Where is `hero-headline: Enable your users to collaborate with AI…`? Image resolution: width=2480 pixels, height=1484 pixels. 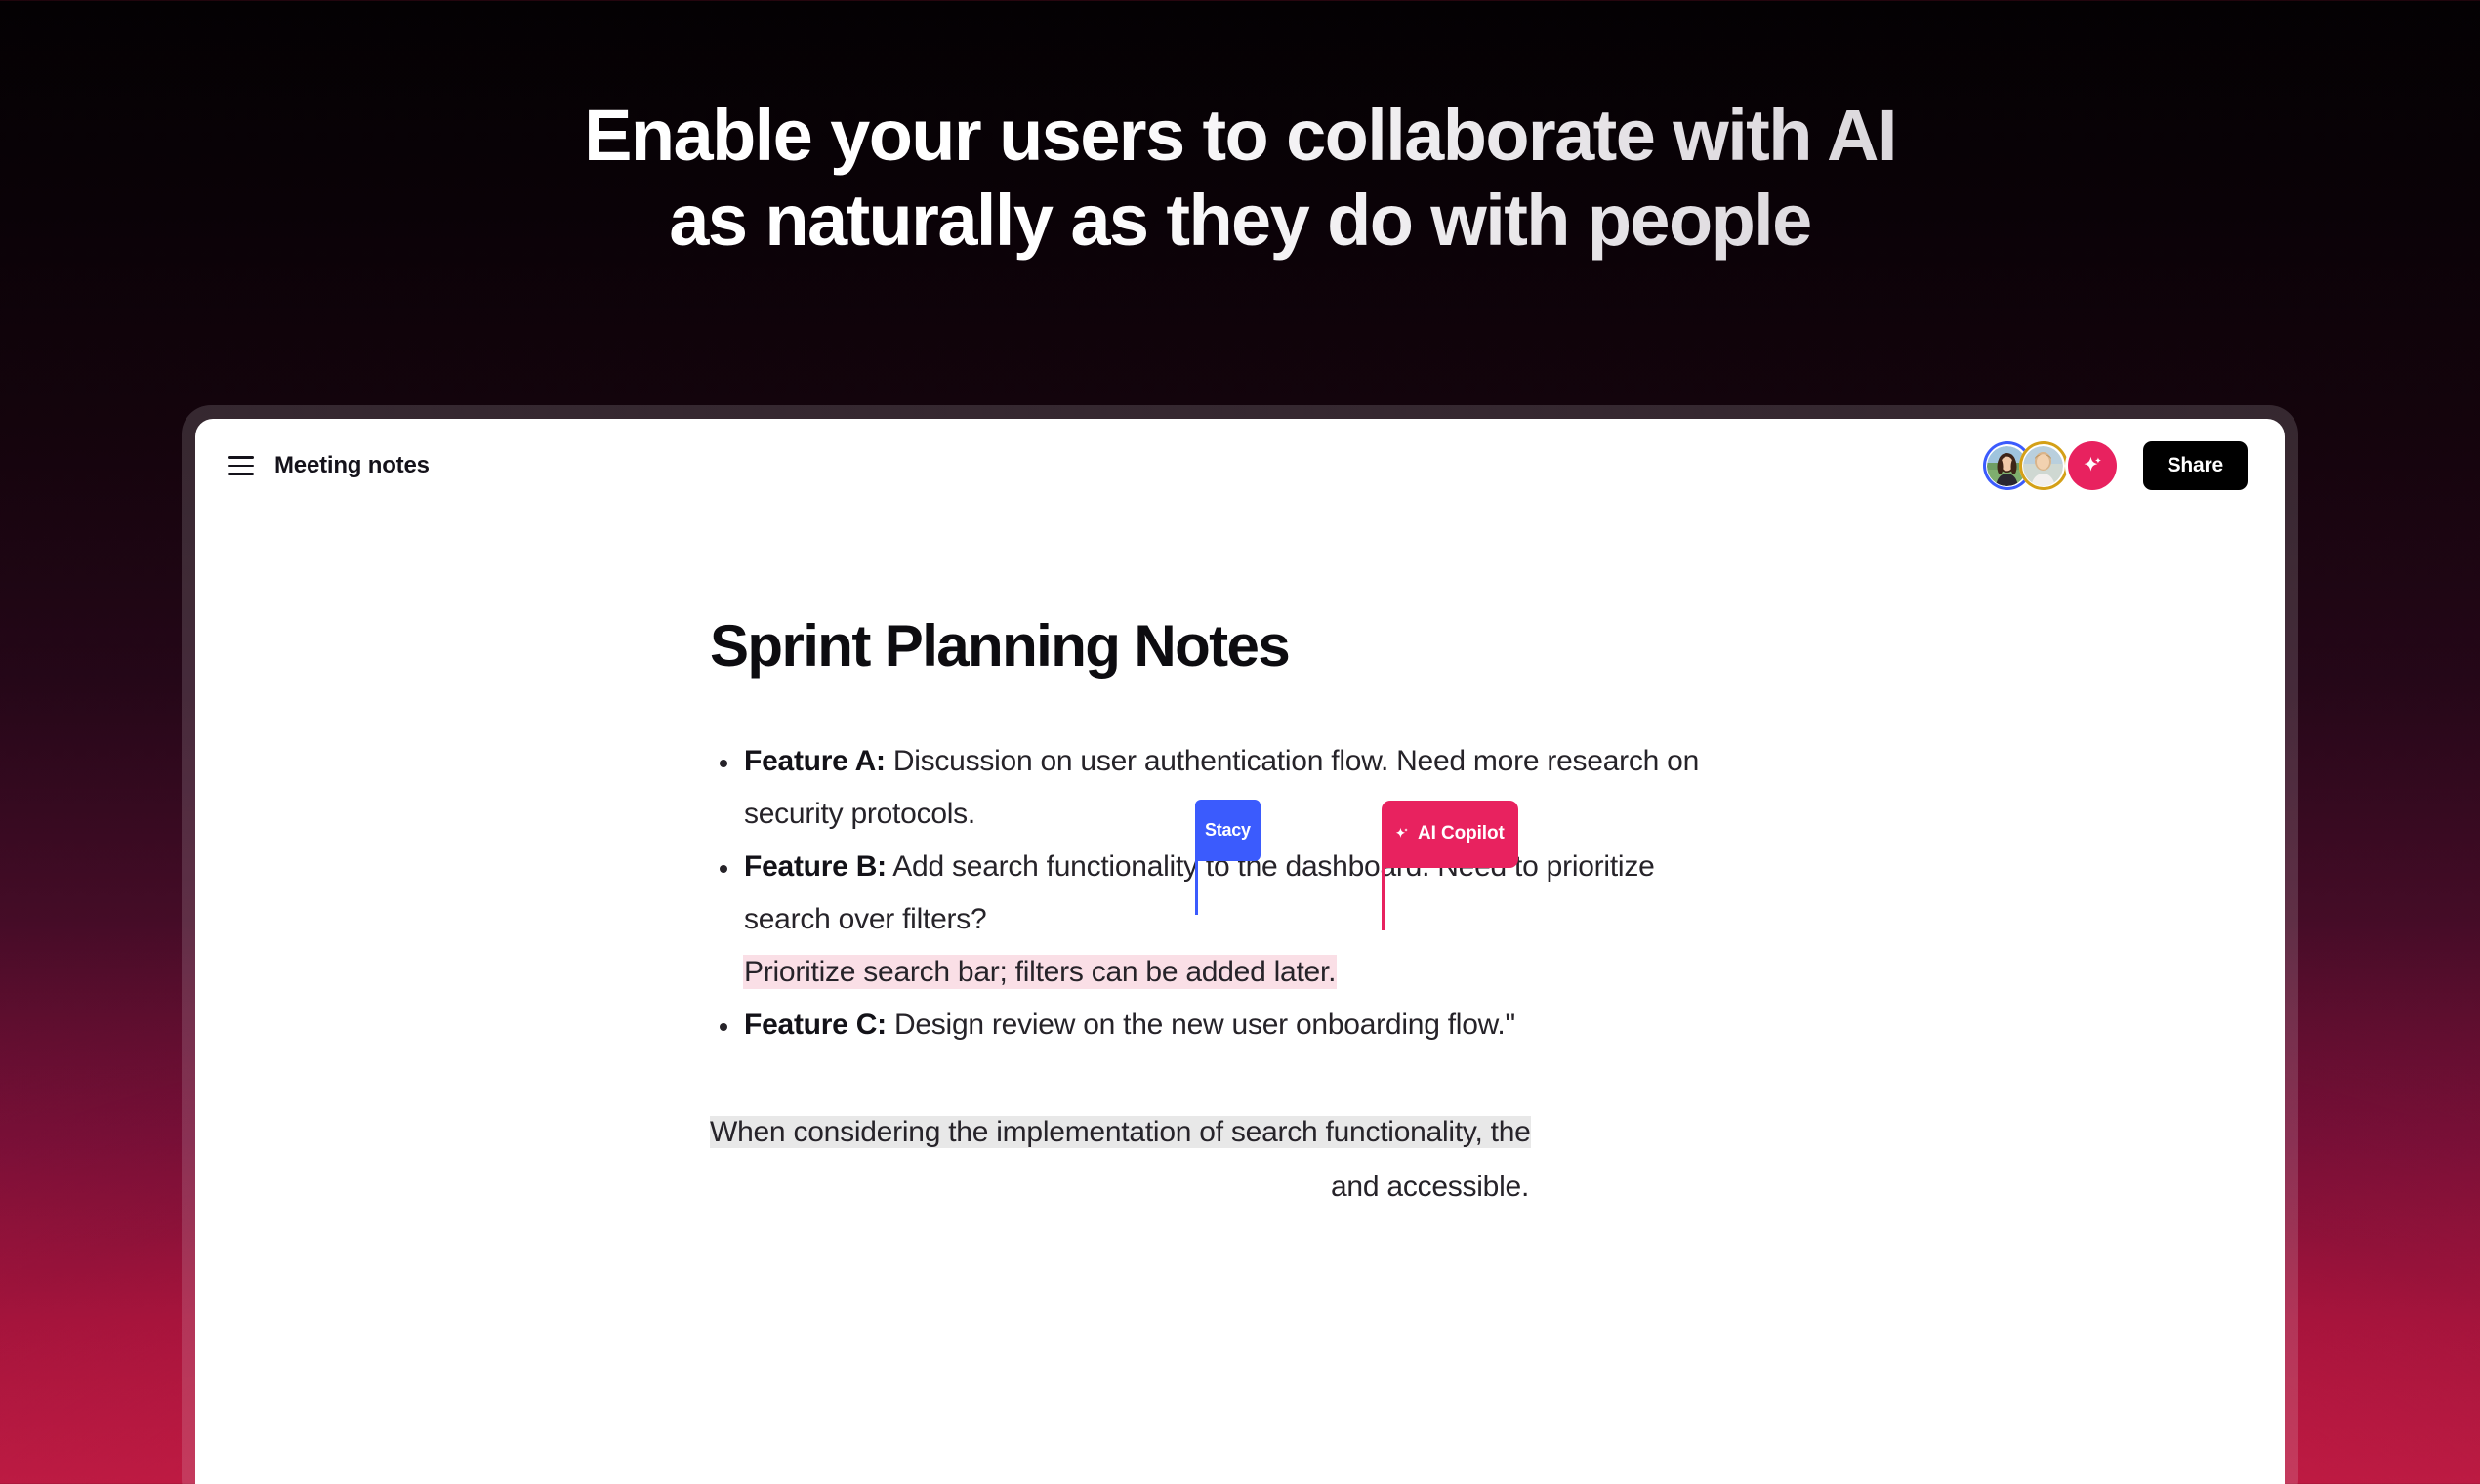 hero-headline: Enable your users to collaborate with AI… is located at coordinates (1240, 179).